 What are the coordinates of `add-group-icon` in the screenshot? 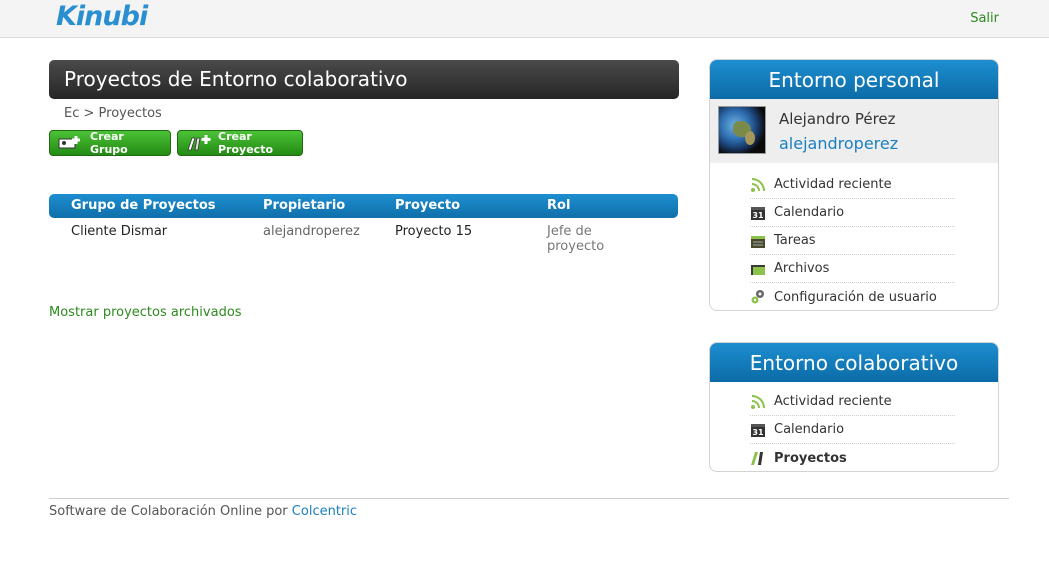 It's located at (71, 143).